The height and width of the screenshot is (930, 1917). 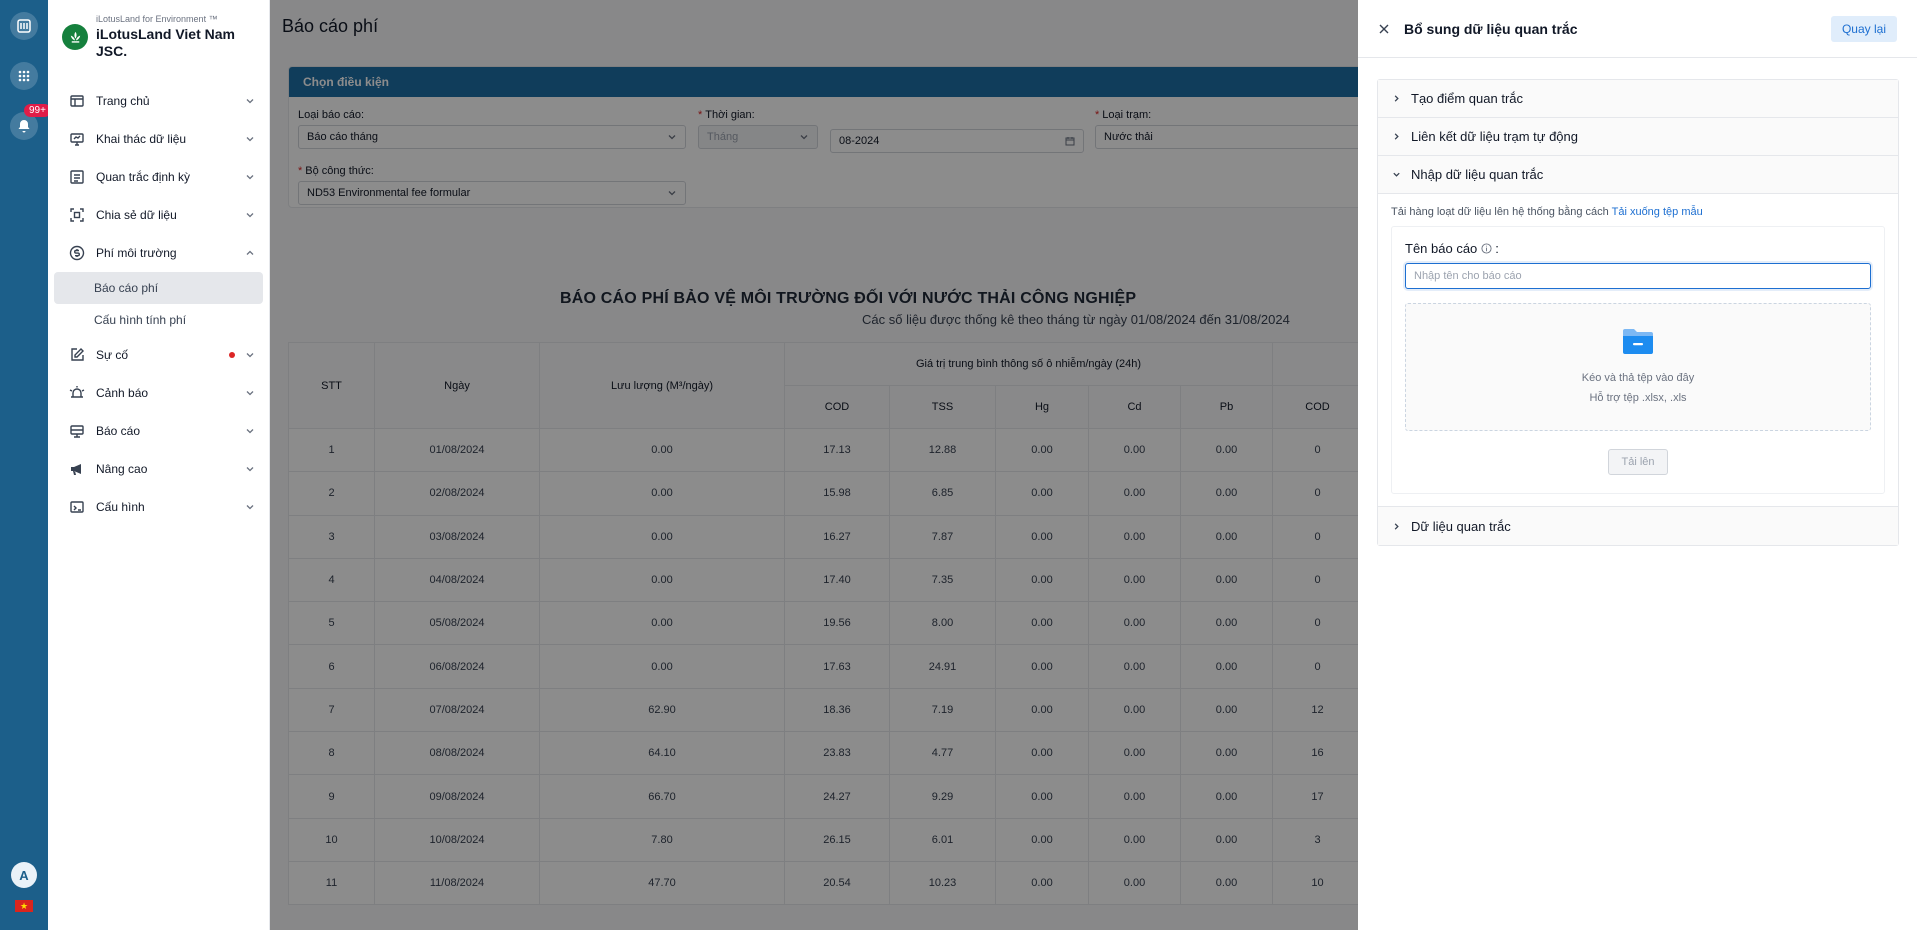 I want to click on monitor-icon, so click(x=77, y=139).